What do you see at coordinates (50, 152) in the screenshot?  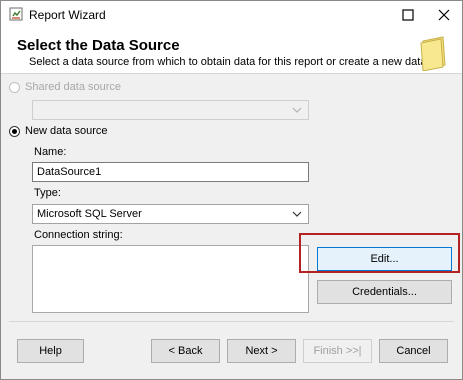 I see `name-label: Name:` at bounding box center [50, 152].